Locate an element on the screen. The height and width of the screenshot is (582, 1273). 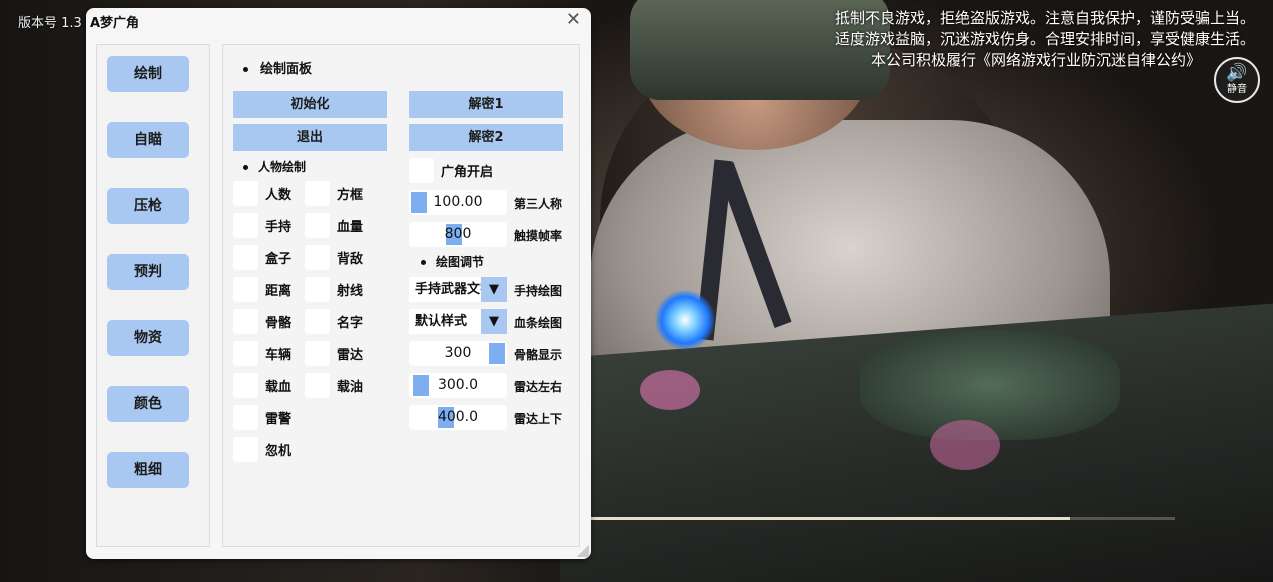
slider-radar-vertical: 400.0 is located at coordinates (458, 417).